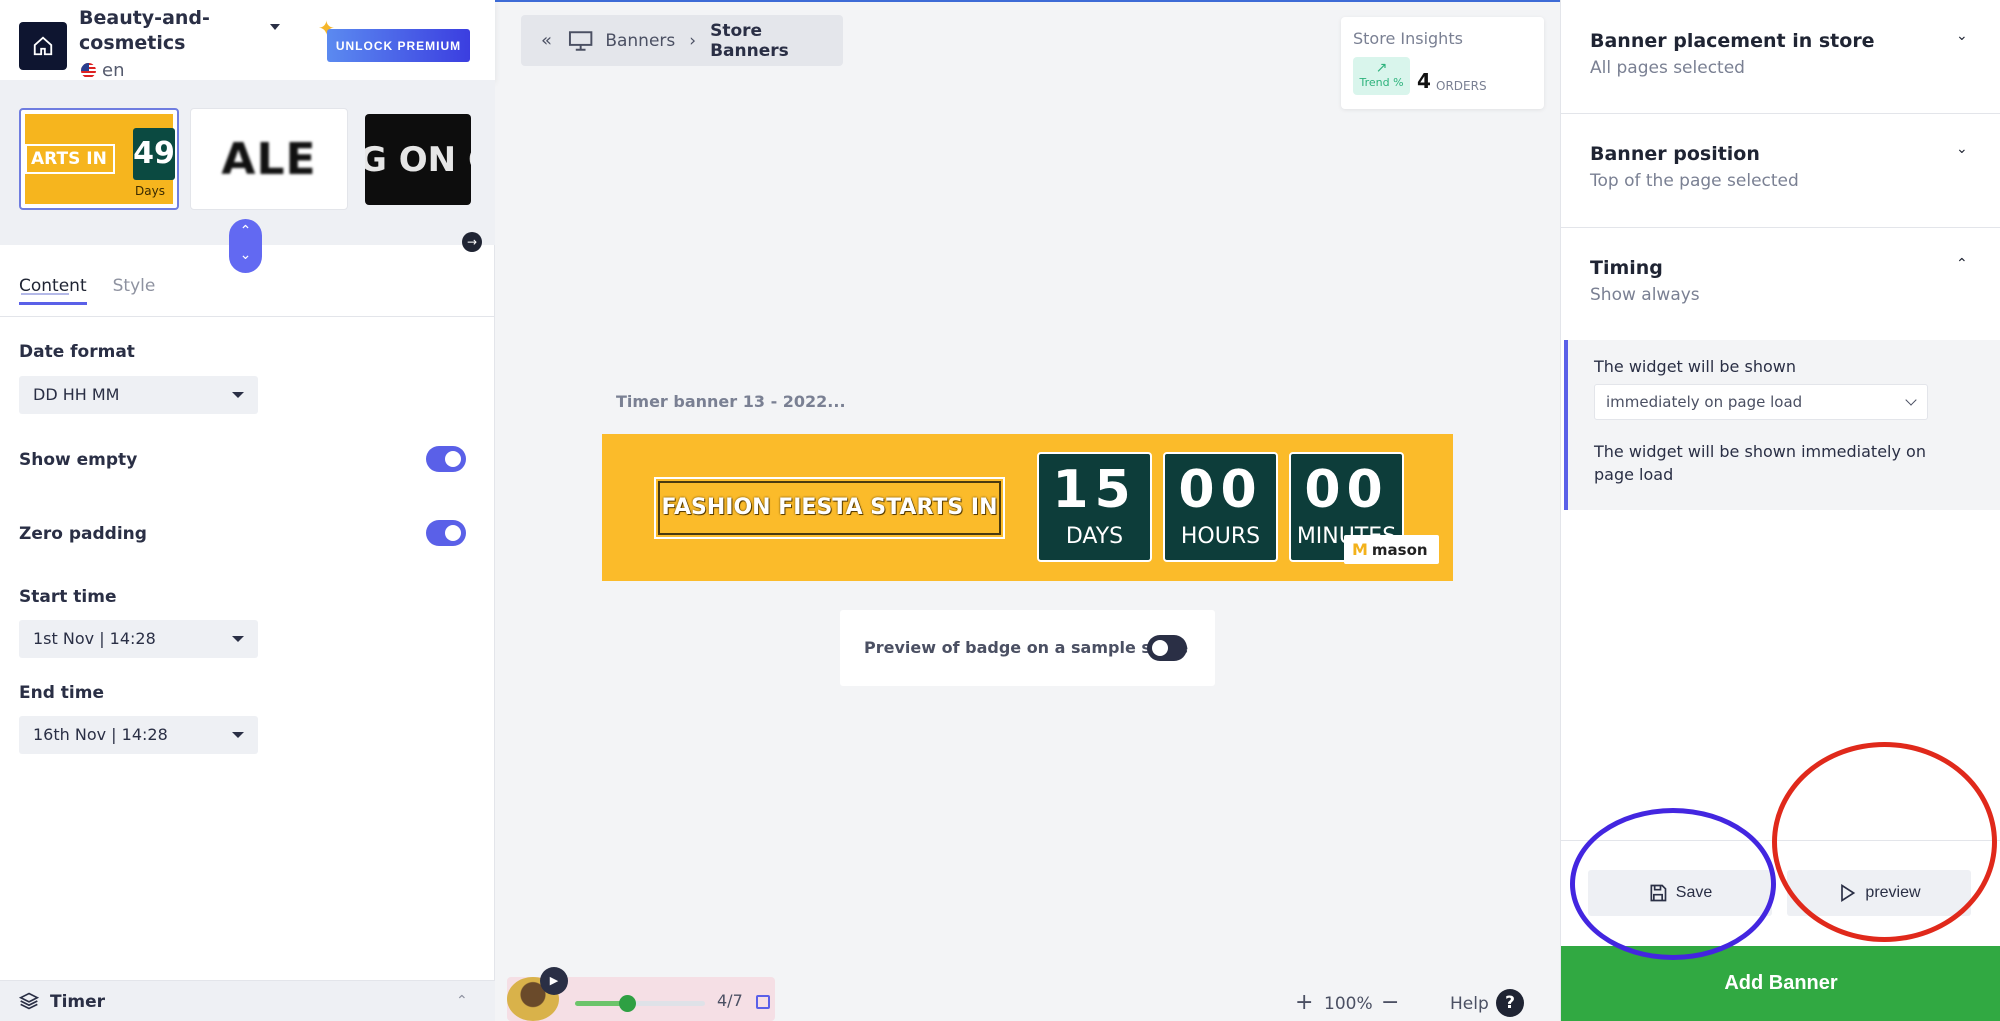 The width and height of the screenshot is (2000, 1021). What do you see at coordinates (68, 597) in the screenshot?
I see `start-time-label: Start time` at bounding box center [68, 597].